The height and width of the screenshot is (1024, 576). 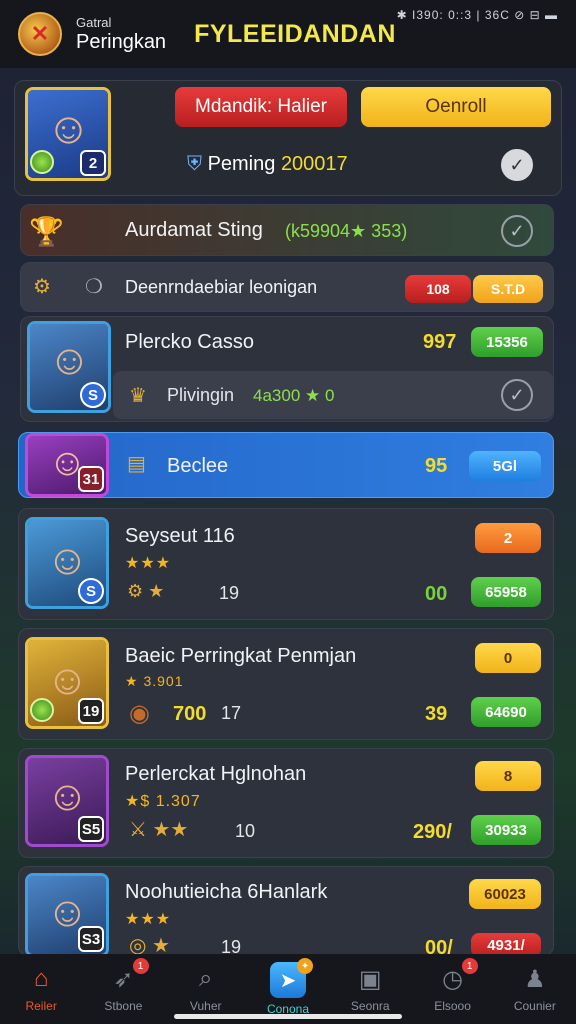 I want to click on level-badge: 19, so click(x=91, y=711).